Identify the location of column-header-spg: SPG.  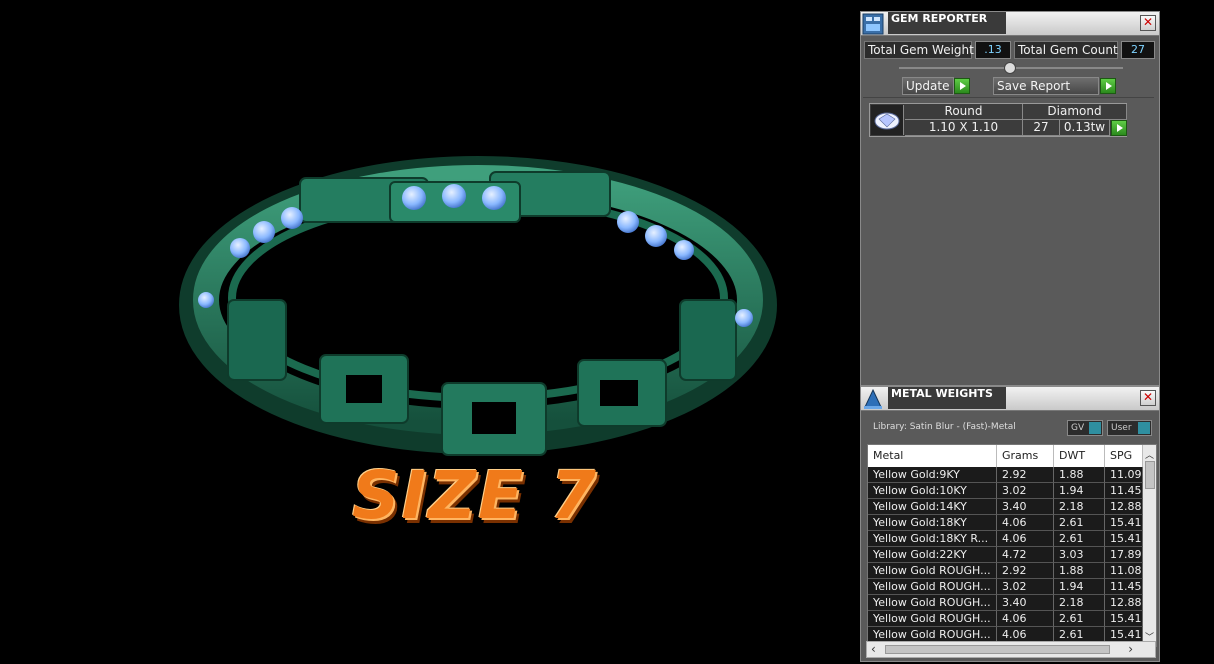
(1124, 456).